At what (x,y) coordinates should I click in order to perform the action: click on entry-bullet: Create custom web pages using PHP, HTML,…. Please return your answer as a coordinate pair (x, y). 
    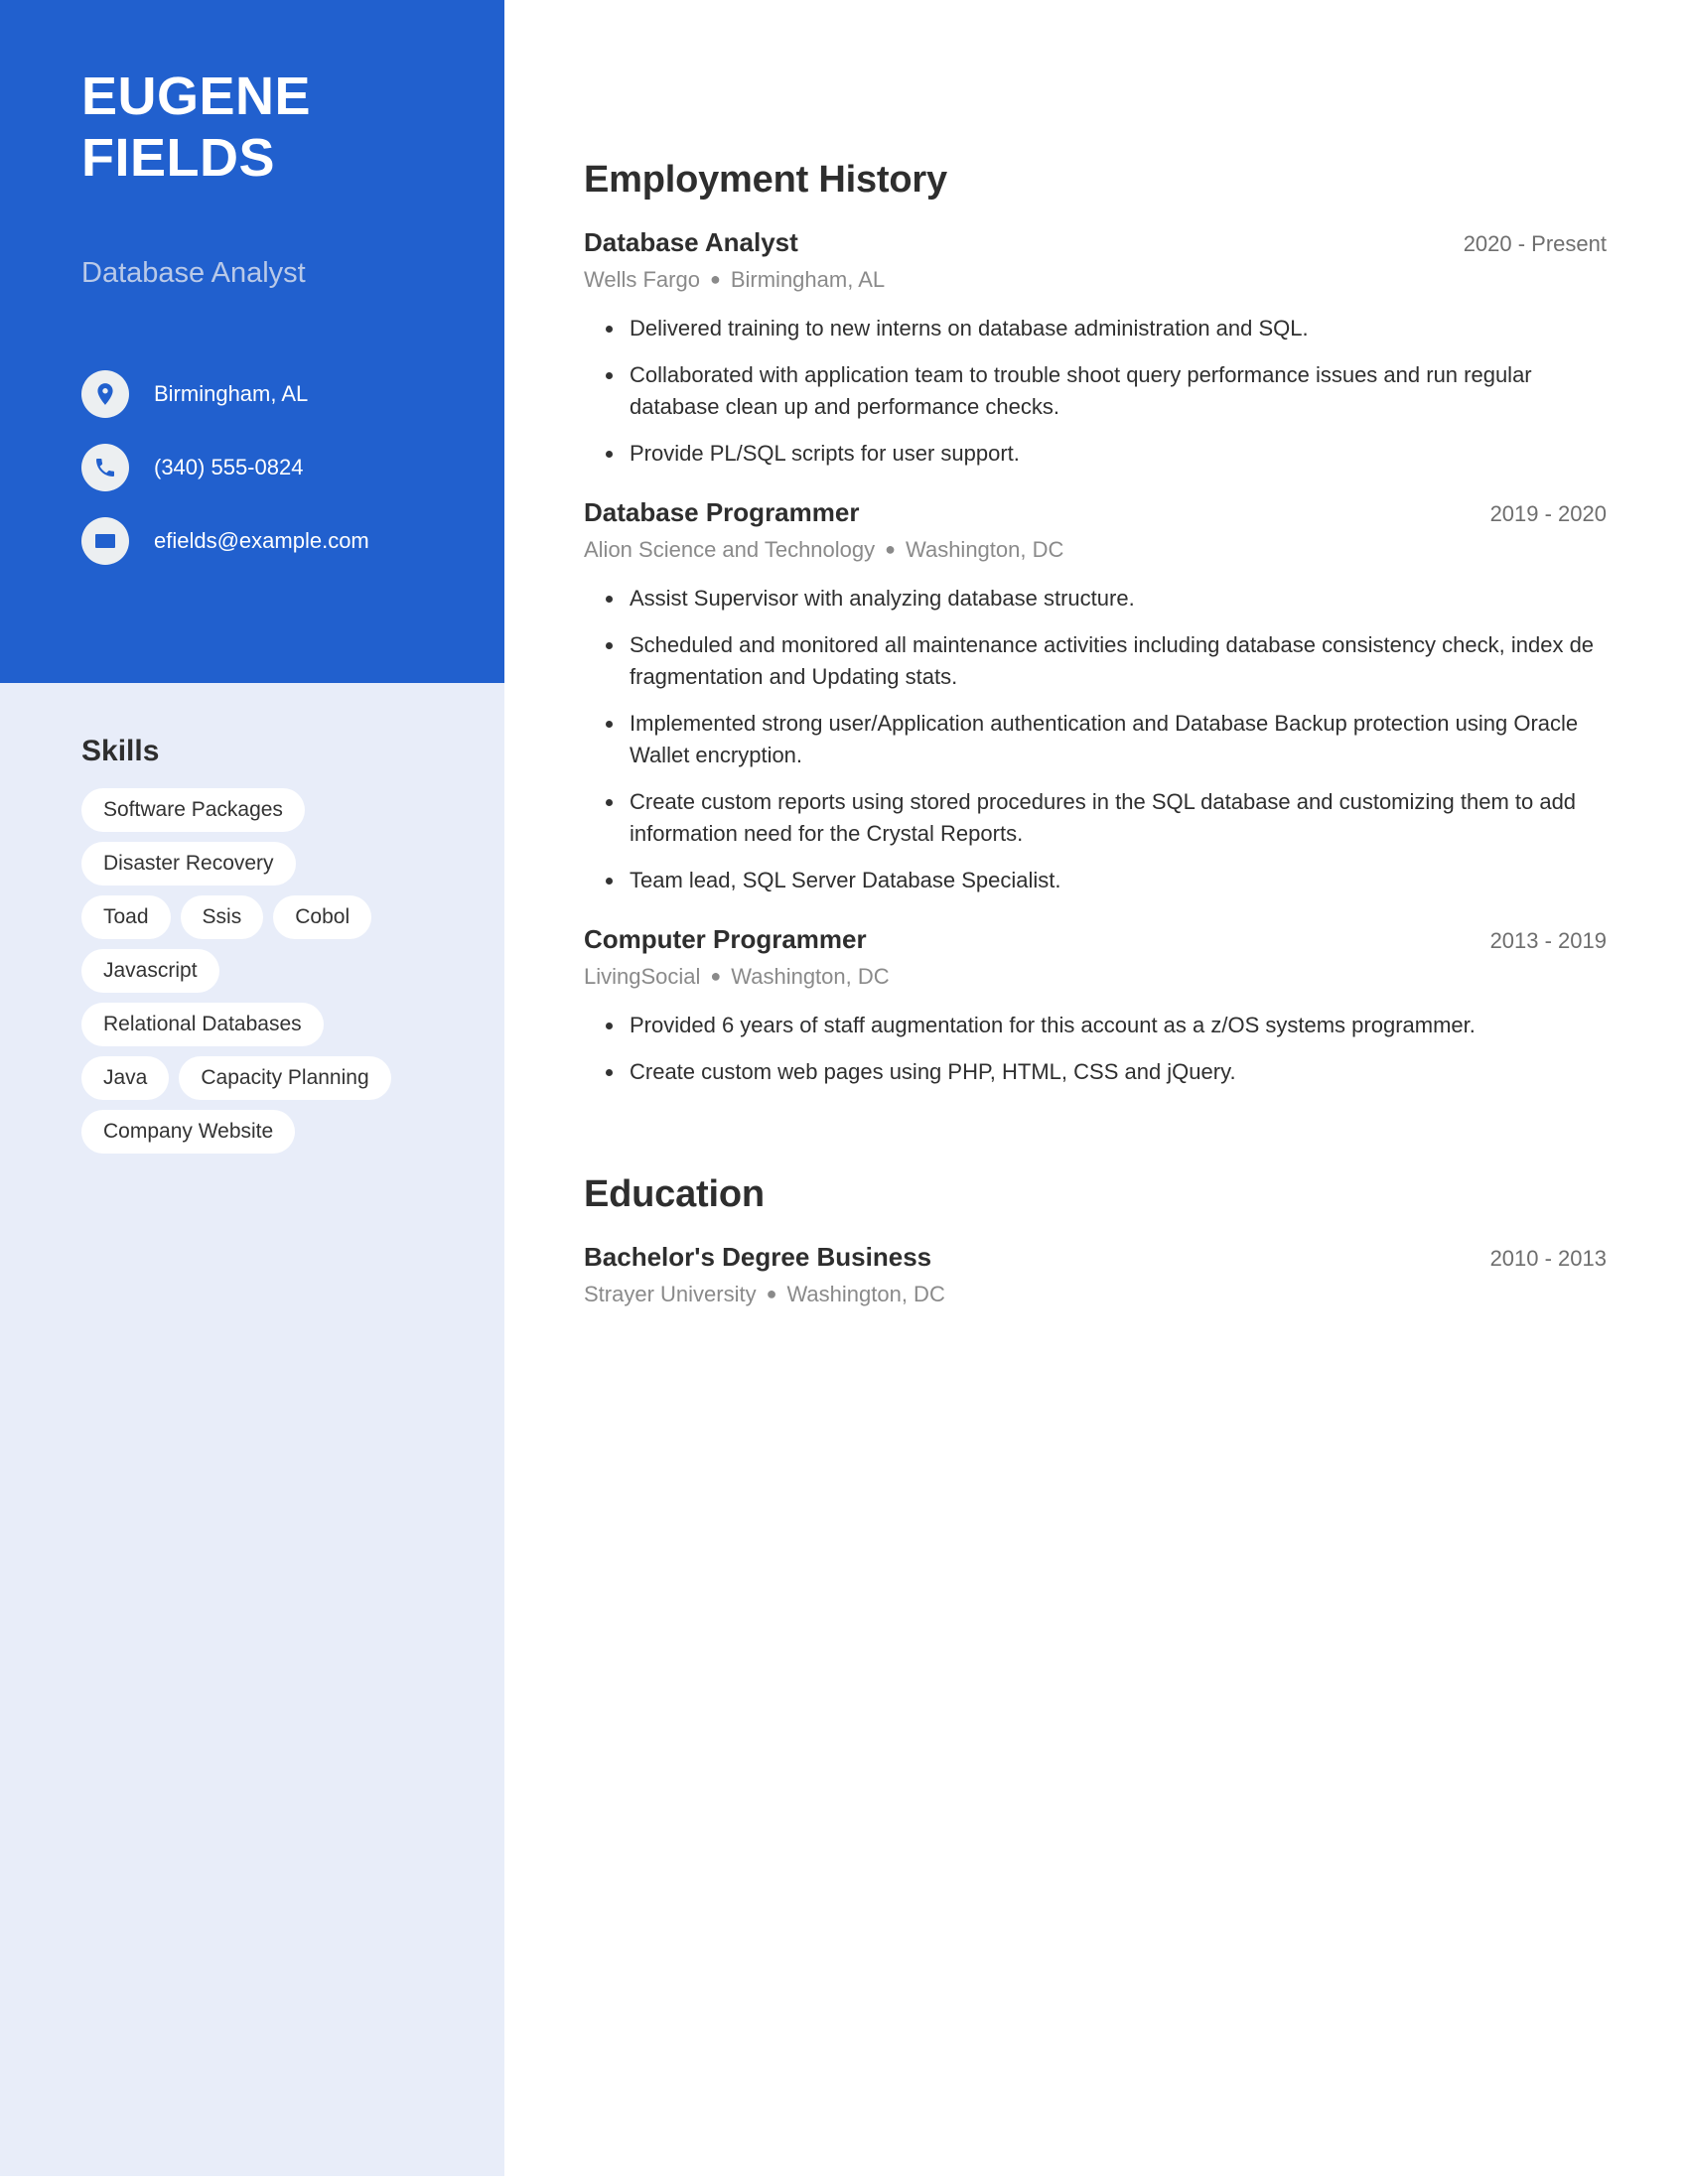
    Looking at the image, I should click on (1095, 1072).